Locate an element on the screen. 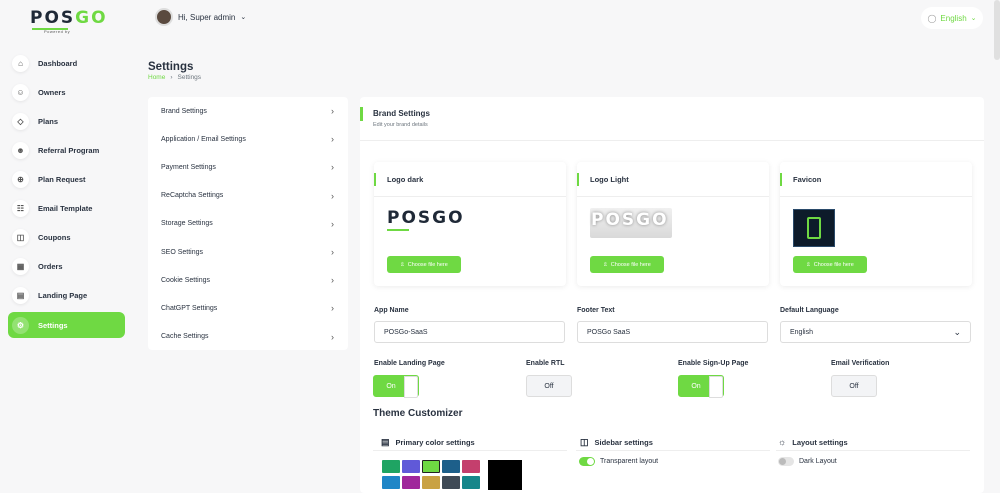  enable-landing-page-label: Enable Landing Page is located at coordinates (409, 363).